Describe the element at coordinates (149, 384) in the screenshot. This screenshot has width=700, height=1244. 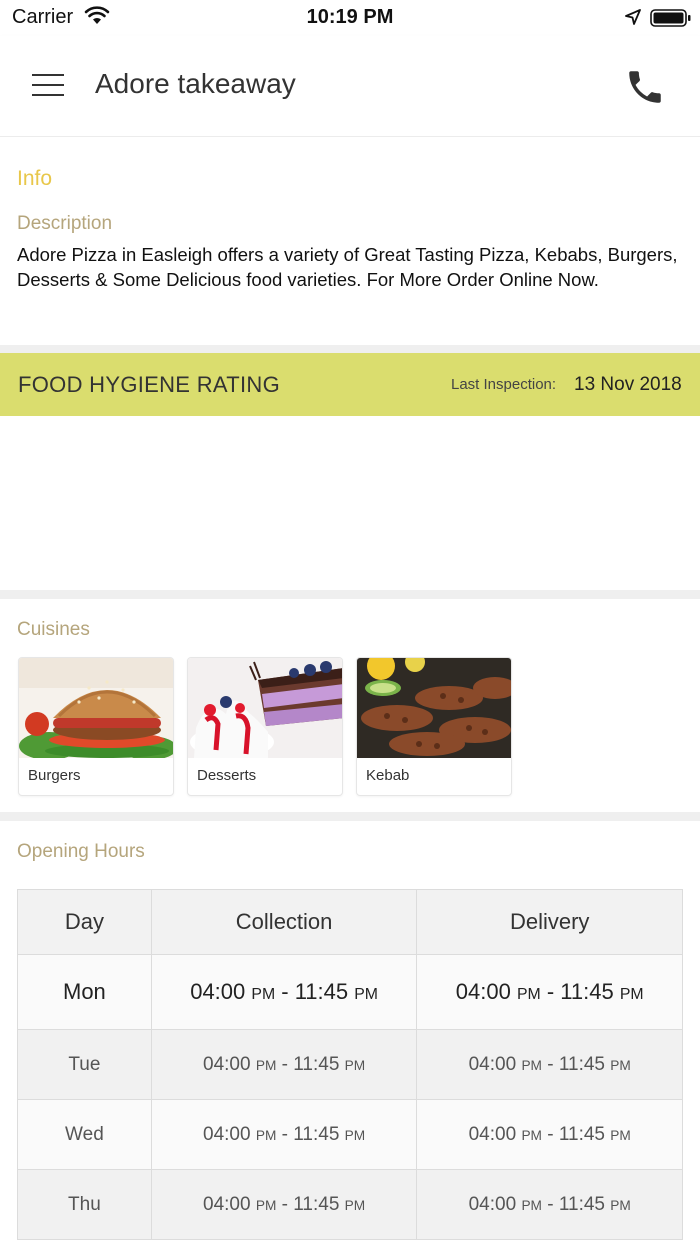
I see `hygiene-title: FOOD HYGIENE RATING` at that location.